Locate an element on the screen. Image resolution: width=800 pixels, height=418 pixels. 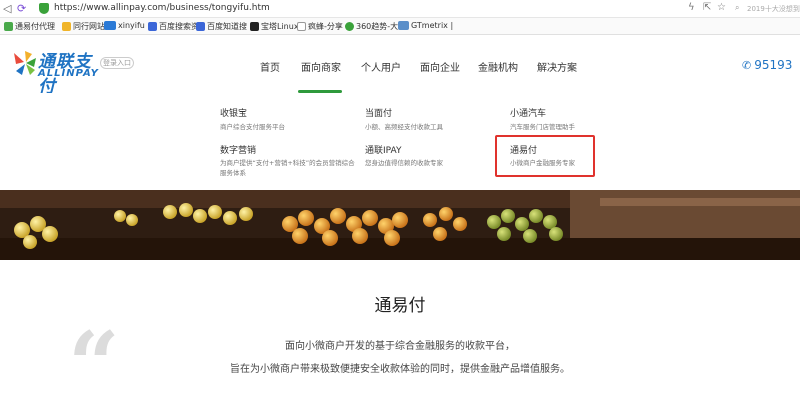
nav-financial-institutions: 金融机构 is located at coordinates (498, 66).